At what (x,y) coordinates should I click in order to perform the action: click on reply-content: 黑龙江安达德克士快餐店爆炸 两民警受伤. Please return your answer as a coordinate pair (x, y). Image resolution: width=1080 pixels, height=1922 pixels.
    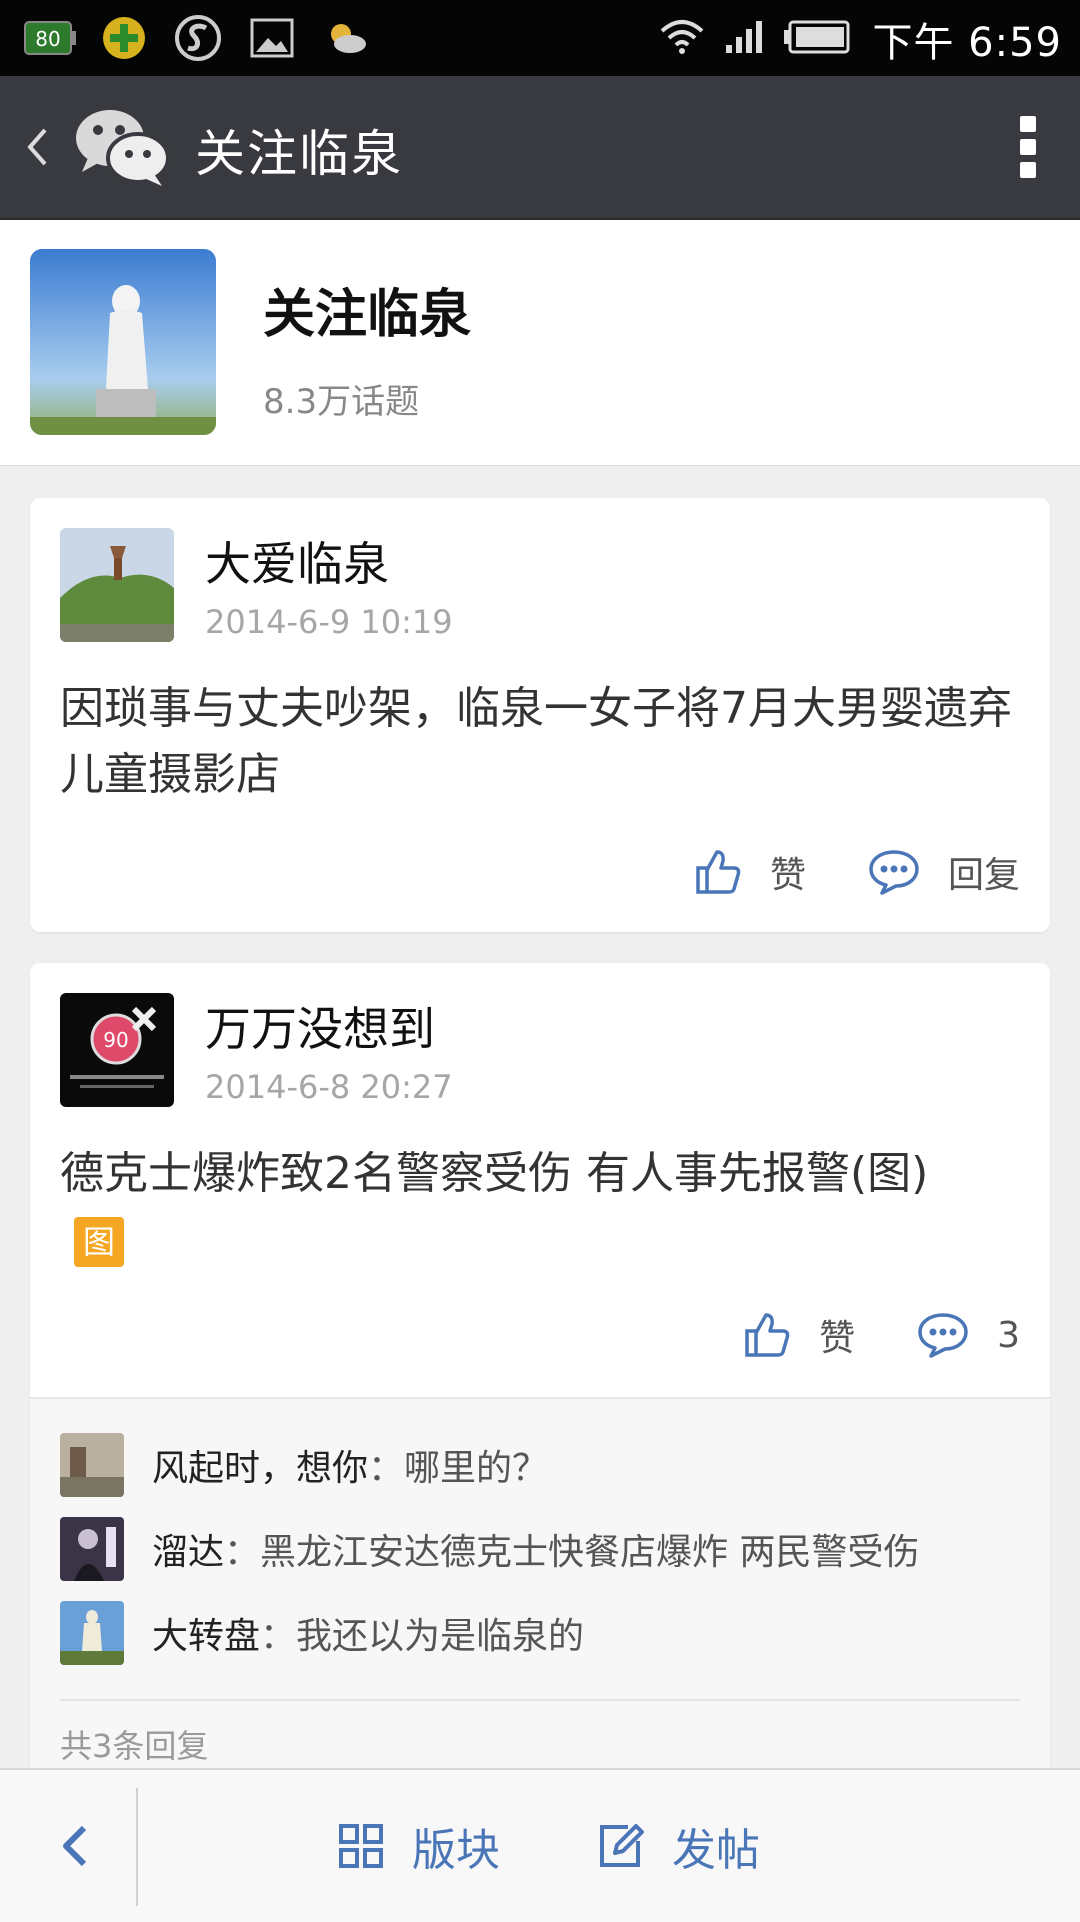
    Looking at the image, I should click on (590, 1552).